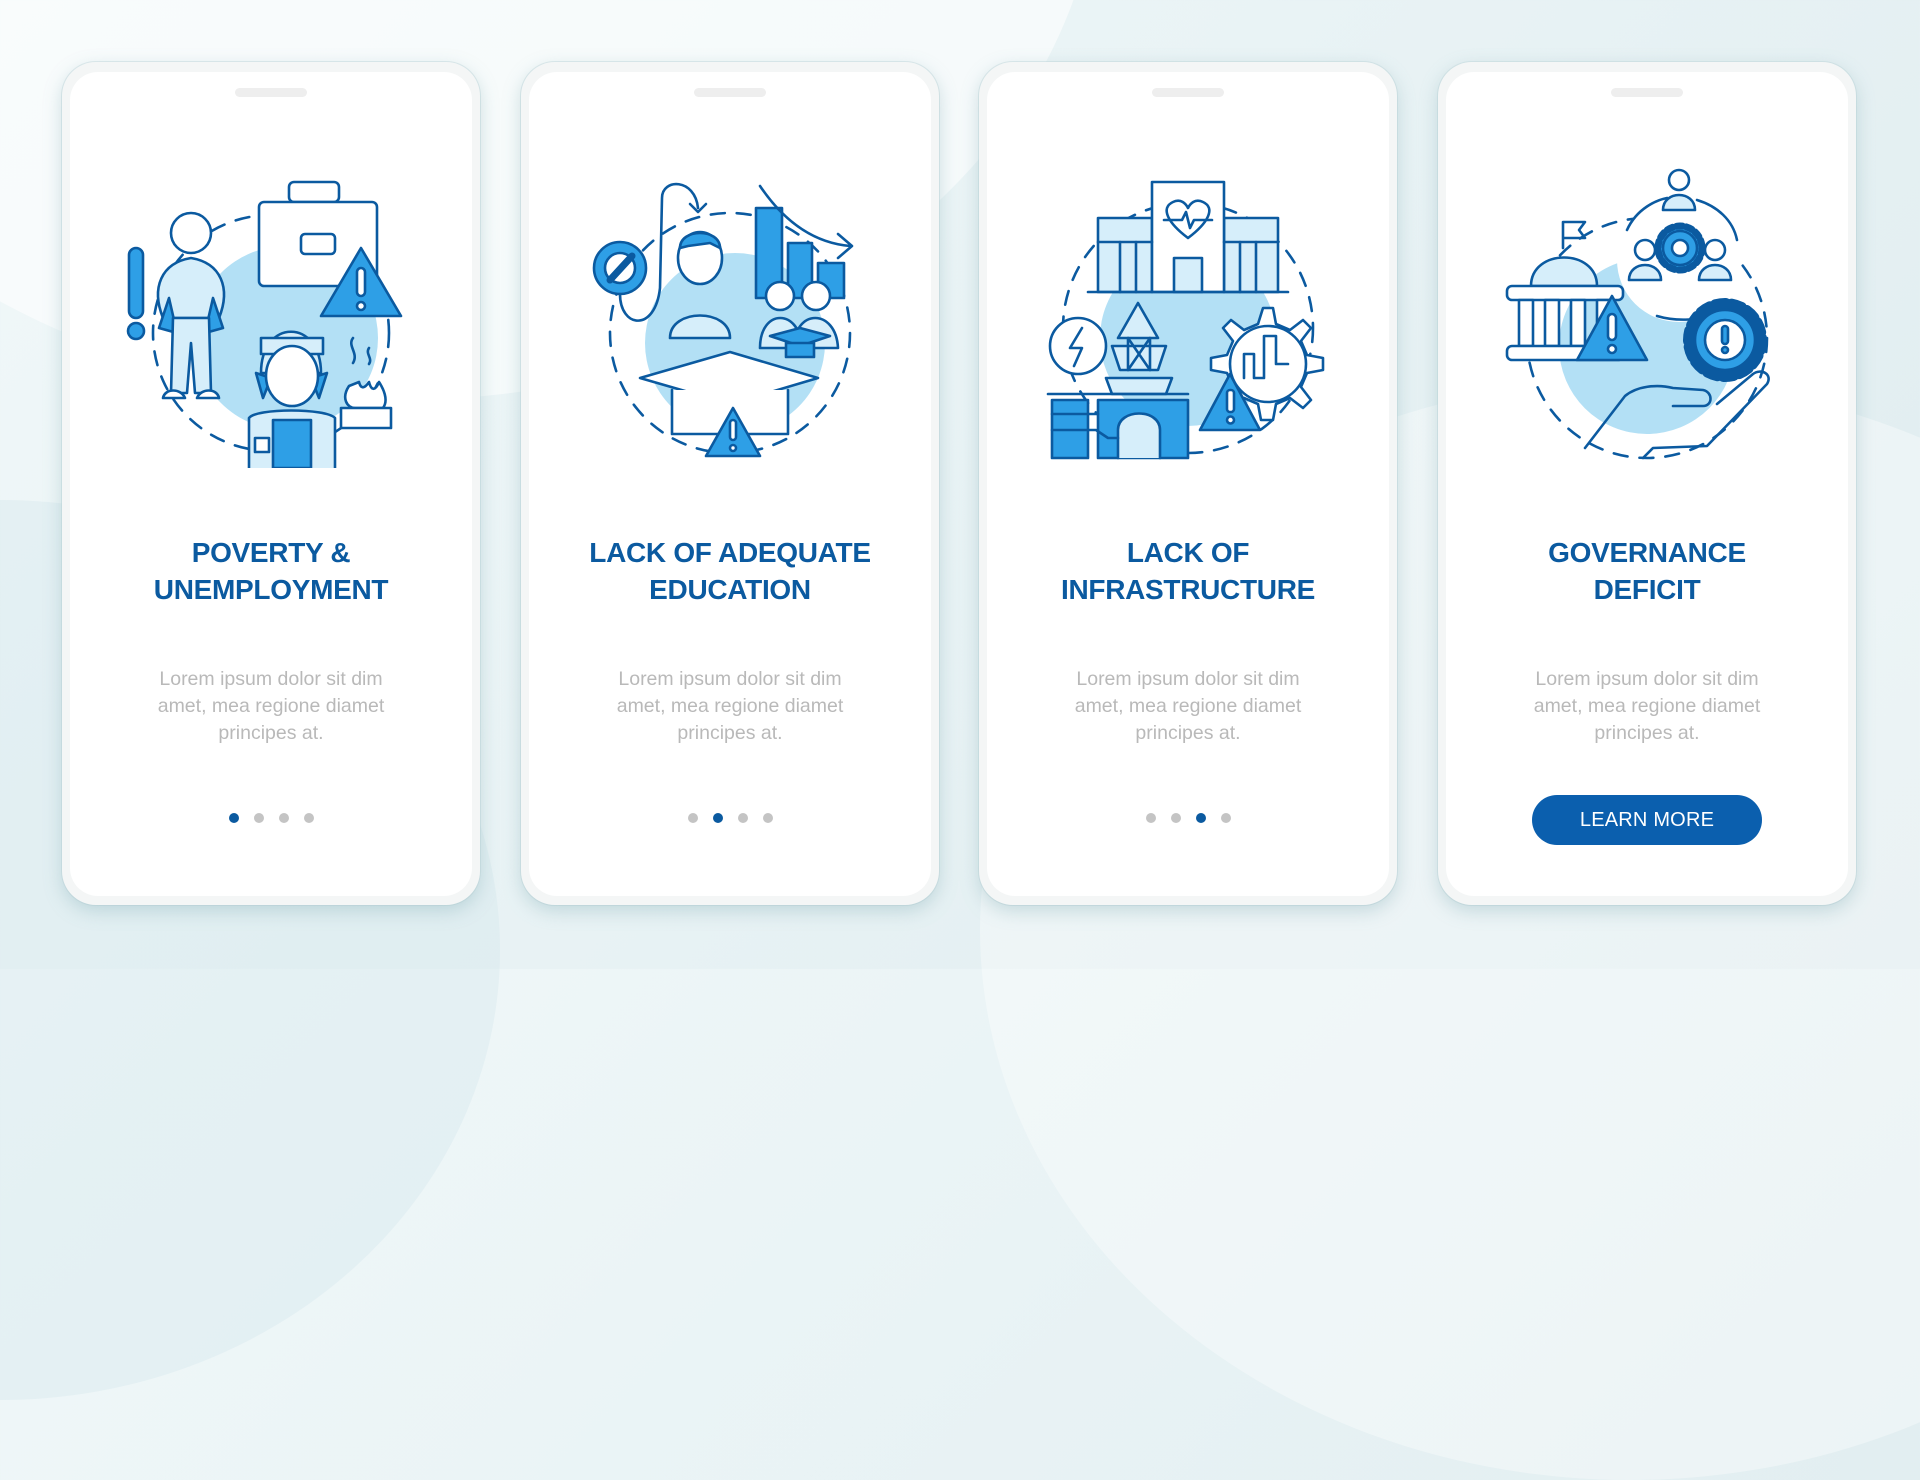 The image size is (1920, 1480). I want to click on page-dot-2-active, so click(717, 818).